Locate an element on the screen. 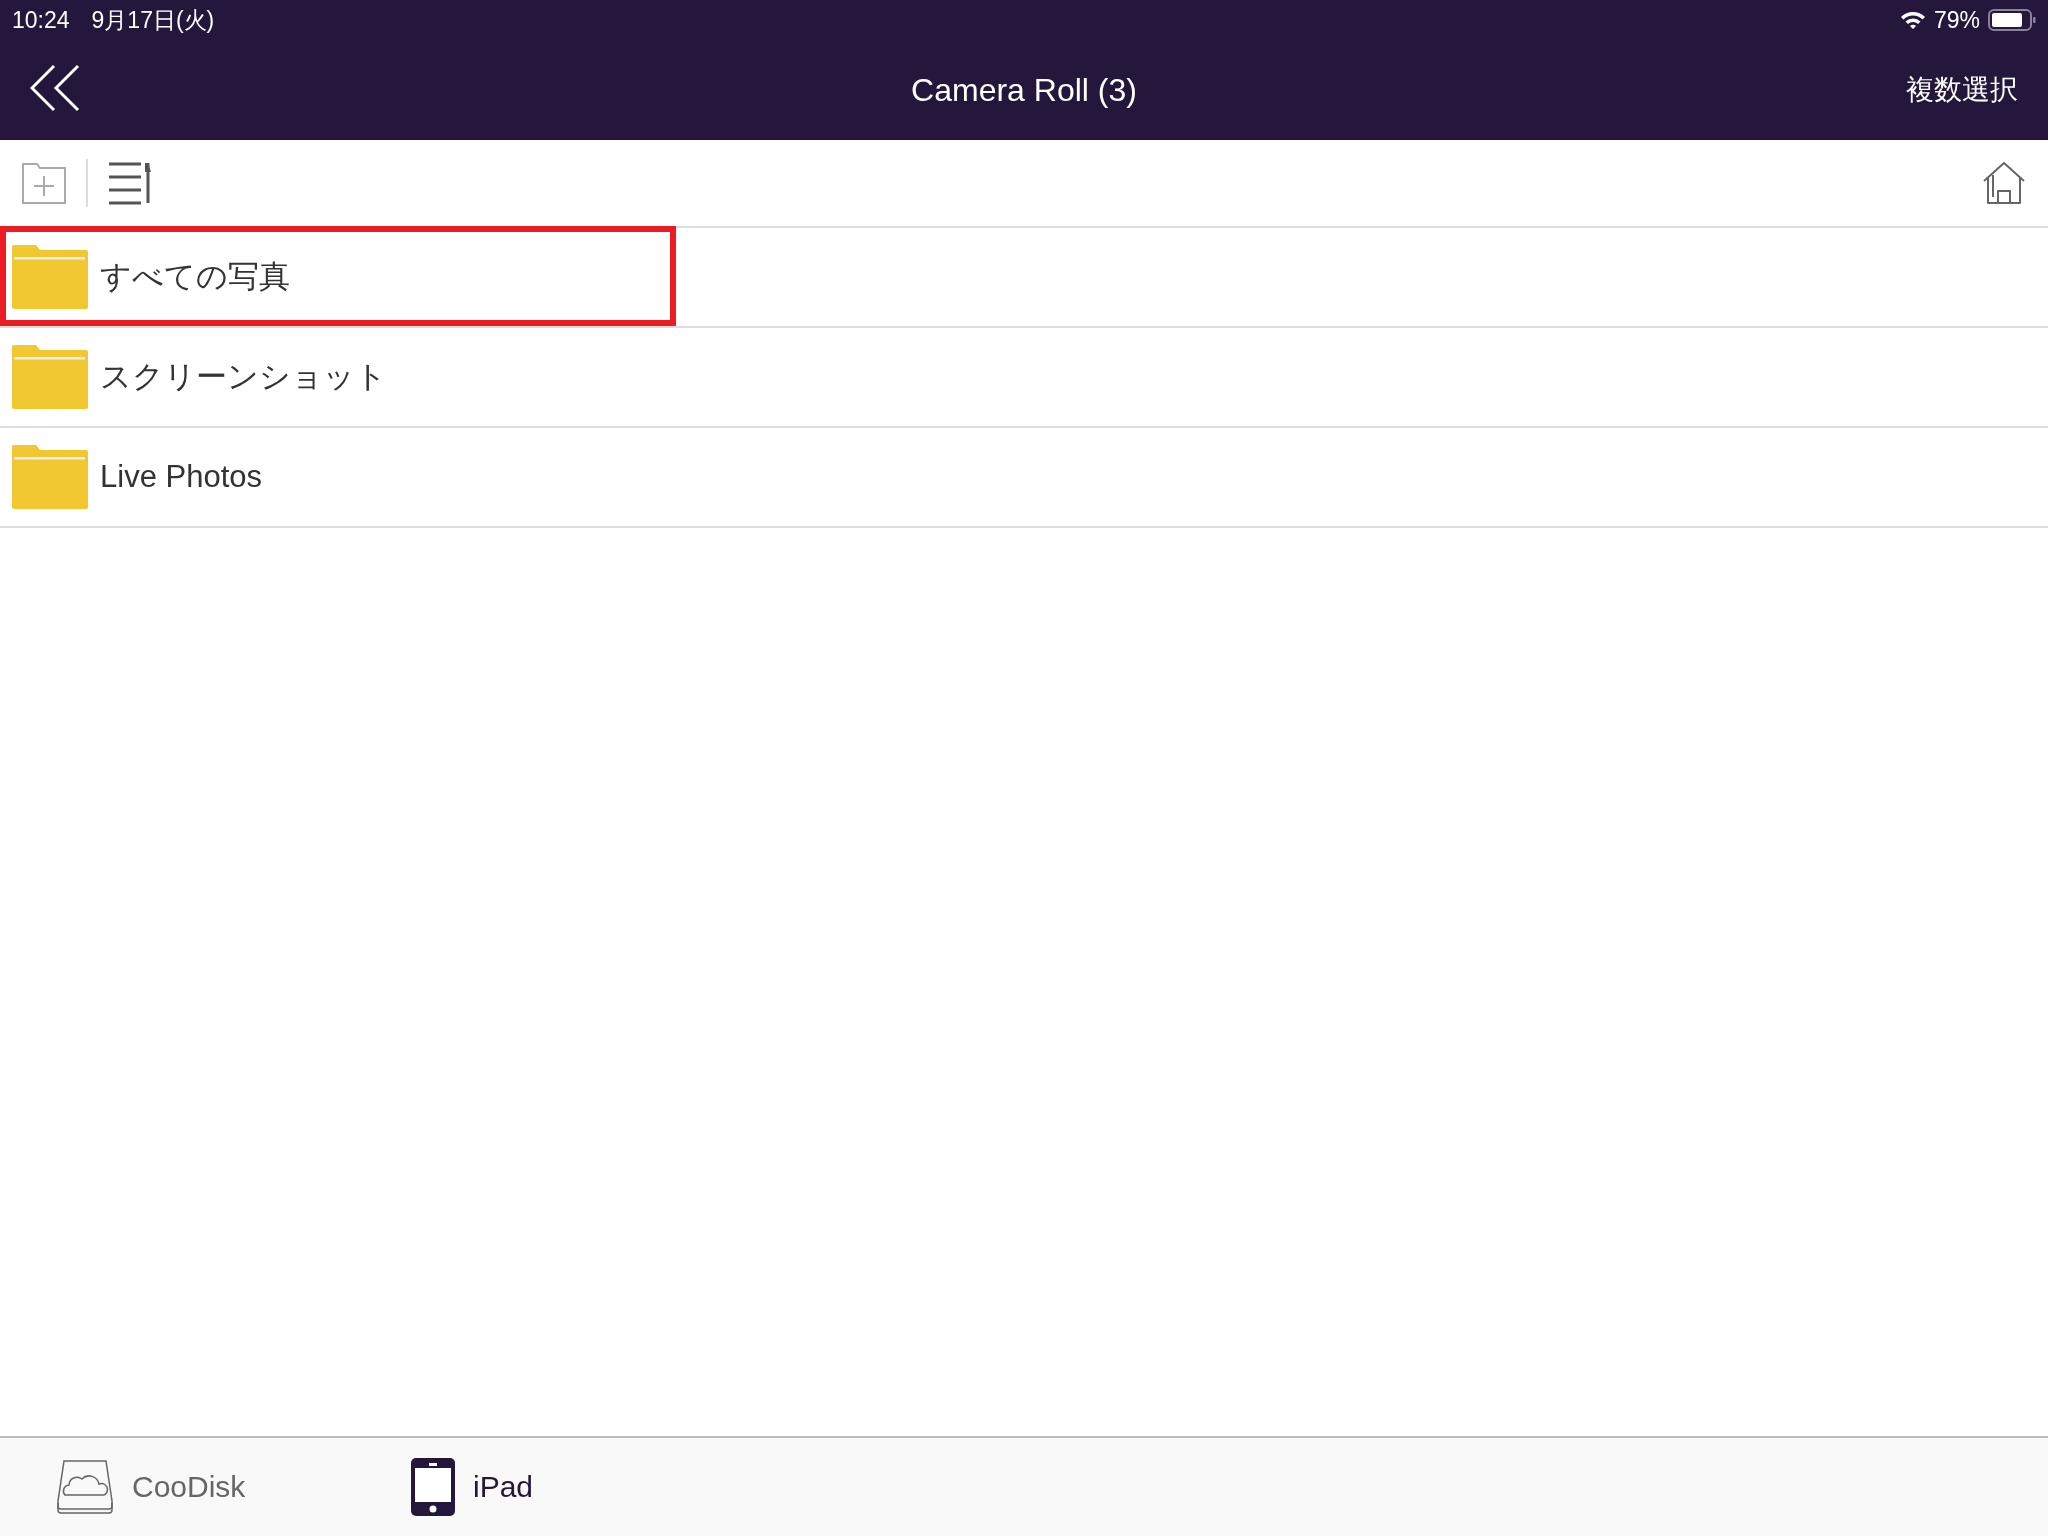 The width and height of the screenshot is (2048, 1536). wifi-icon is located at coordinates (1912, 20).